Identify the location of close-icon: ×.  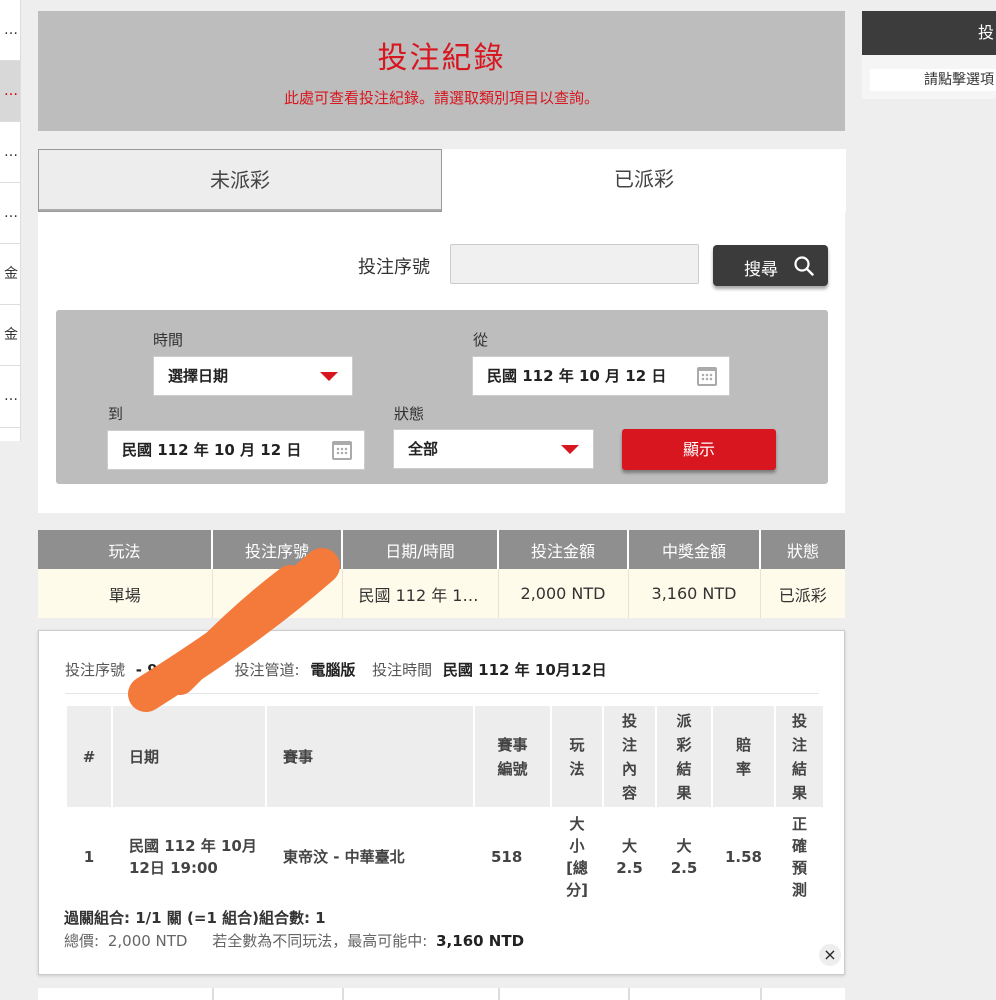
(830, 955).